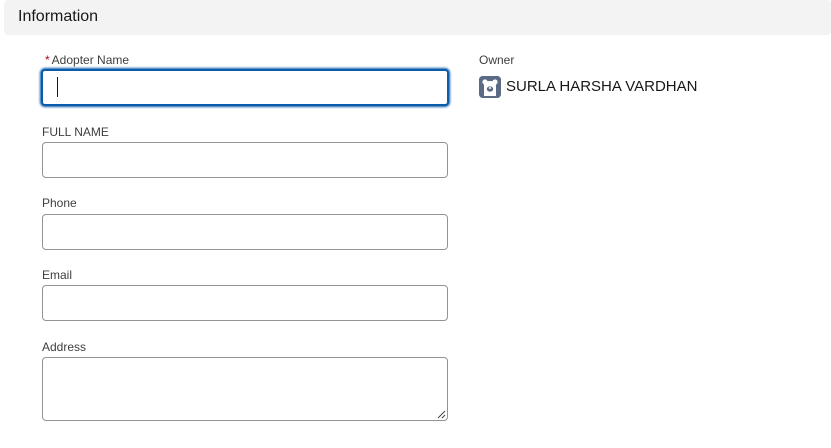 This screenshot has width=831, height=448. What do you see at coordinates (417, 17) in the screenshot?
I see `section-header-information: Information` at bounding box center [417, 17].